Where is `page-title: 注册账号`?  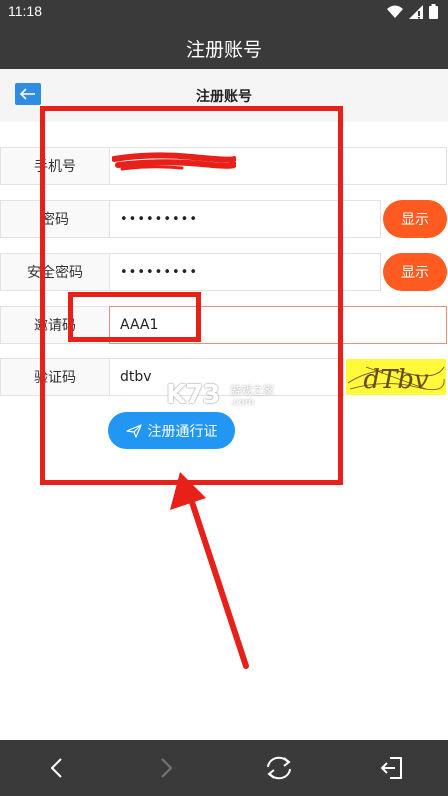
page-title: 注册账号 is located at coordinates (224, 97).